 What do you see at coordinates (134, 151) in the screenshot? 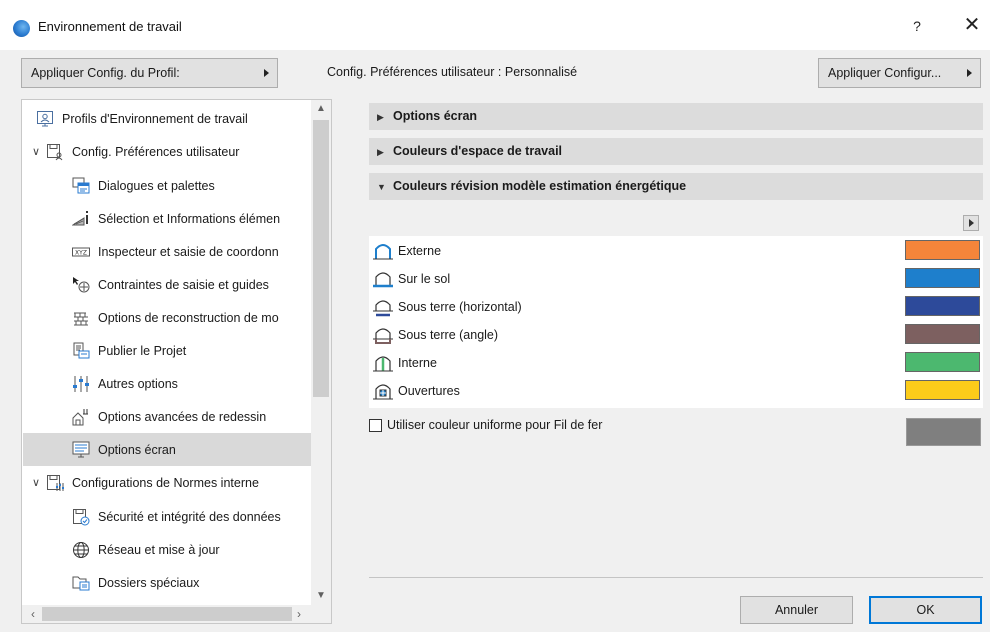
I see `tree-item-user-prefs: ∨ Config. Préférences utilisateur` at bounding box center [134, 151].